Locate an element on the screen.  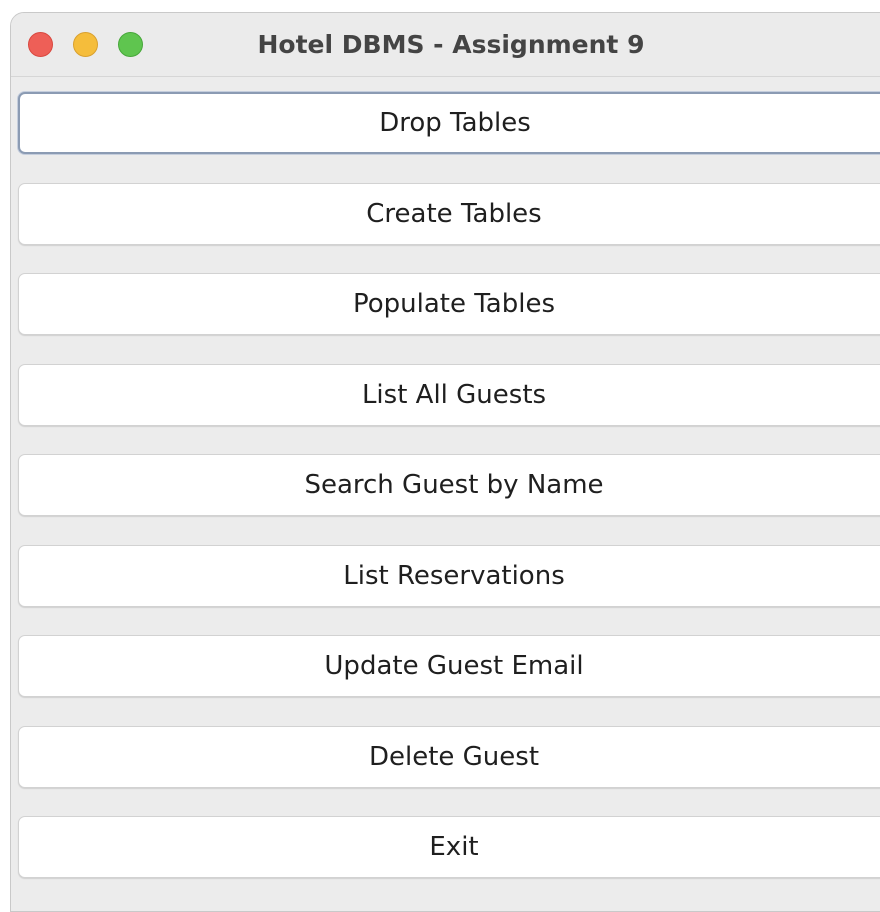
drop-tables-button: Drop Tables is located at coordinates (449, 123).